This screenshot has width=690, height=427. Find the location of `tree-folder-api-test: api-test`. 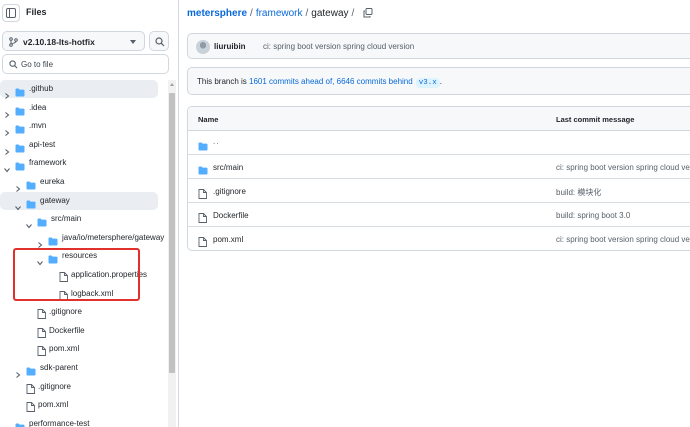

tree-folder-api-test: api-test is located at coordinates (79, 145).